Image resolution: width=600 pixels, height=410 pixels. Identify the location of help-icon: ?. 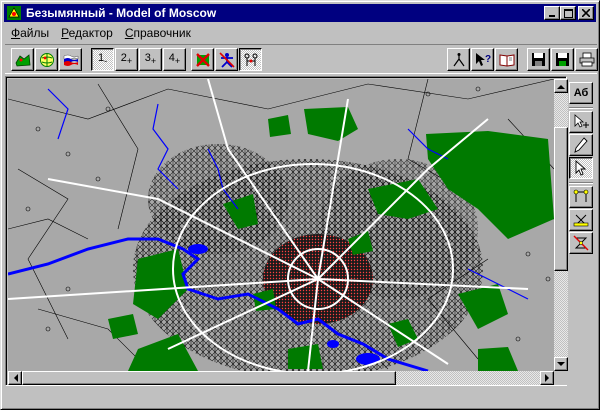
(483, 59).